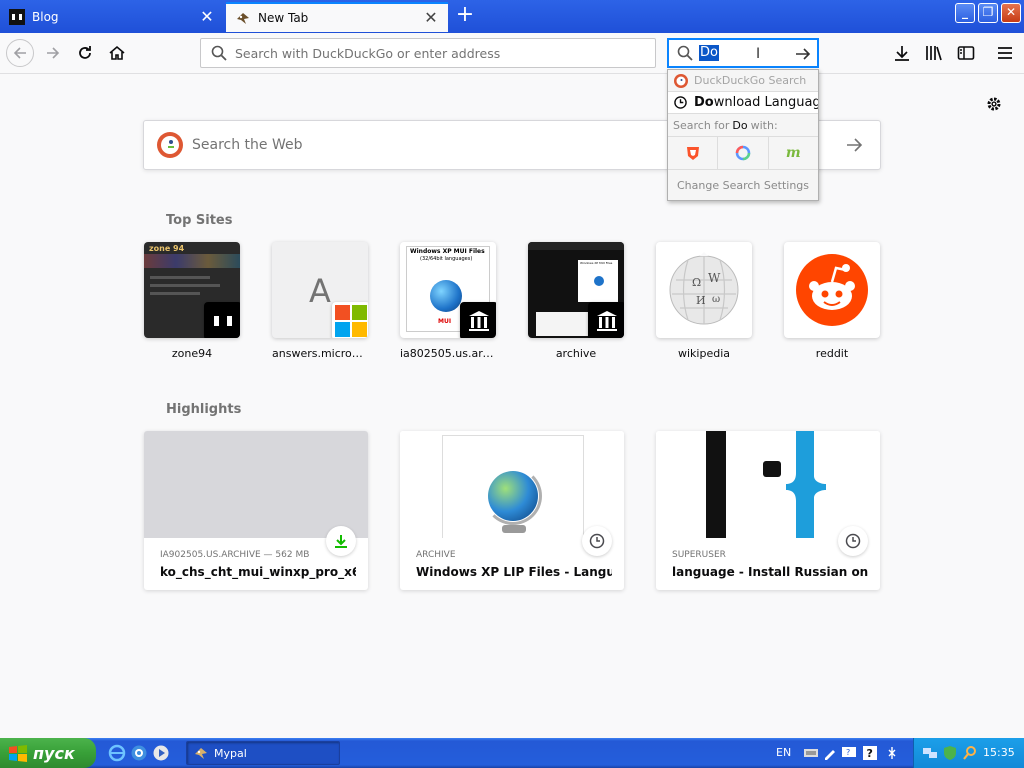 This screenshot has width=1024, height=768. Describe the element at coordinates (243, 18) in the screenshot. I see `mypal-favicon-icon` at that location.